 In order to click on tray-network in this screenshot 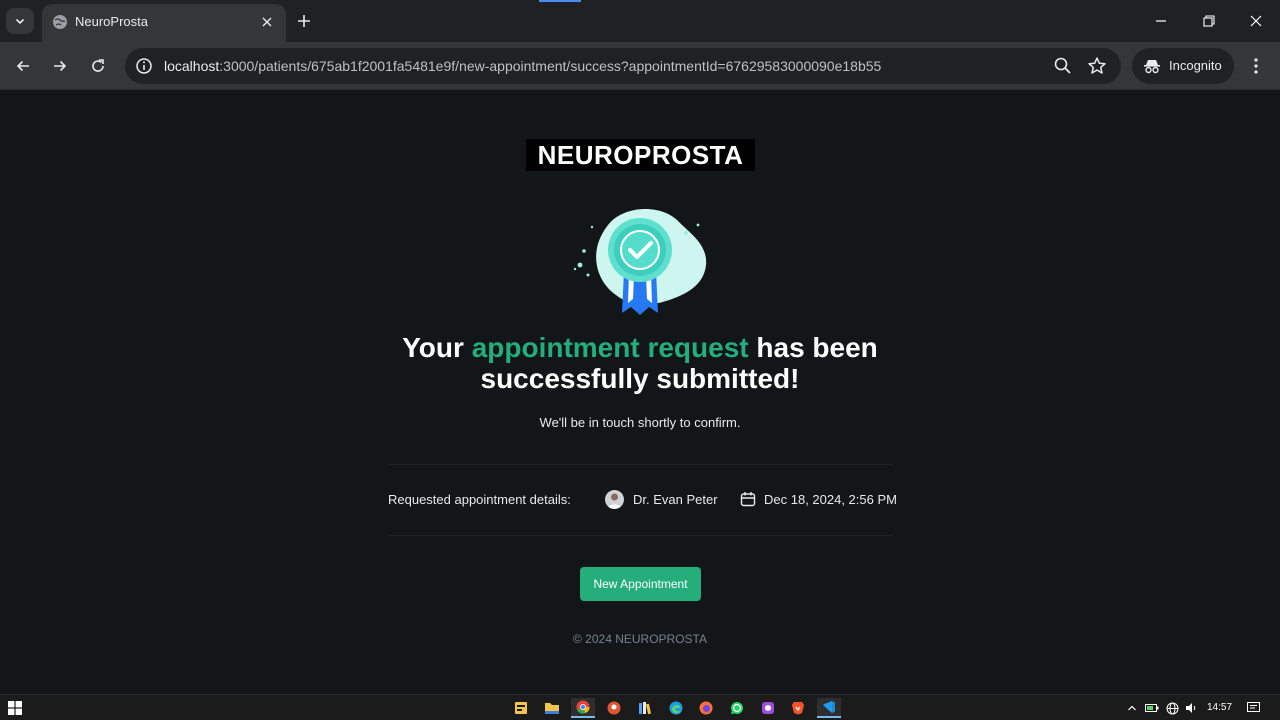, I will do `click(1172, 708)`.